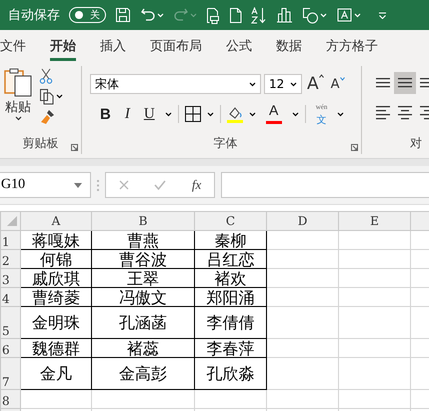 The width and height of the screenshot is (429, 411). Describe the element at coordinates (230, 322) in the screenshot. I see `table-cell: 李倩倩` at that location.